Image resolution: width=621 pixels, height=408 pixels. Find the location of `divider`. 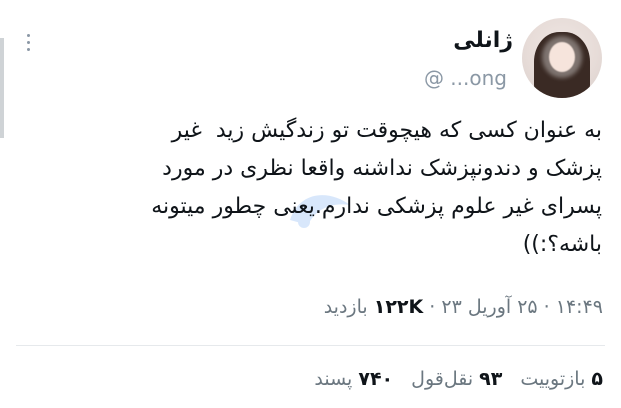

divider is located at coordinates (310, 345).